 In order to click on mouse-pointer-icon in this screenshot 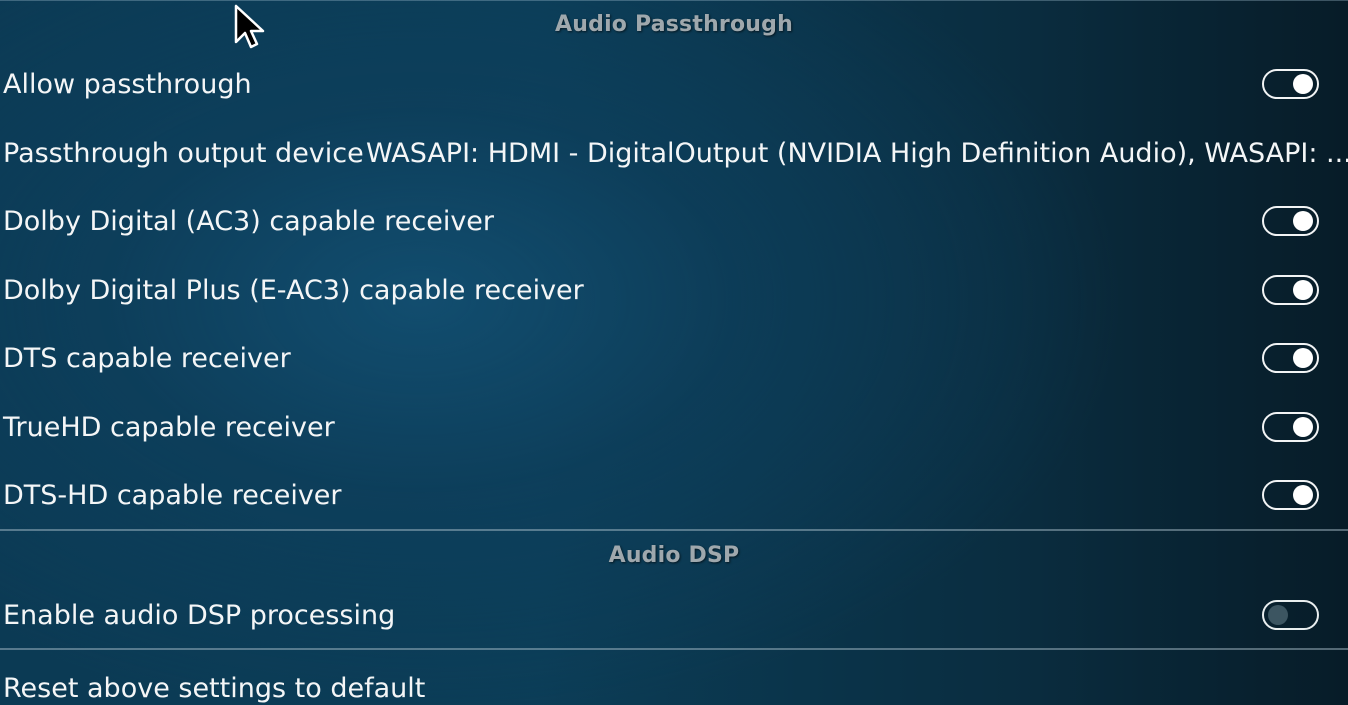, I will do `click(249, 26)`.